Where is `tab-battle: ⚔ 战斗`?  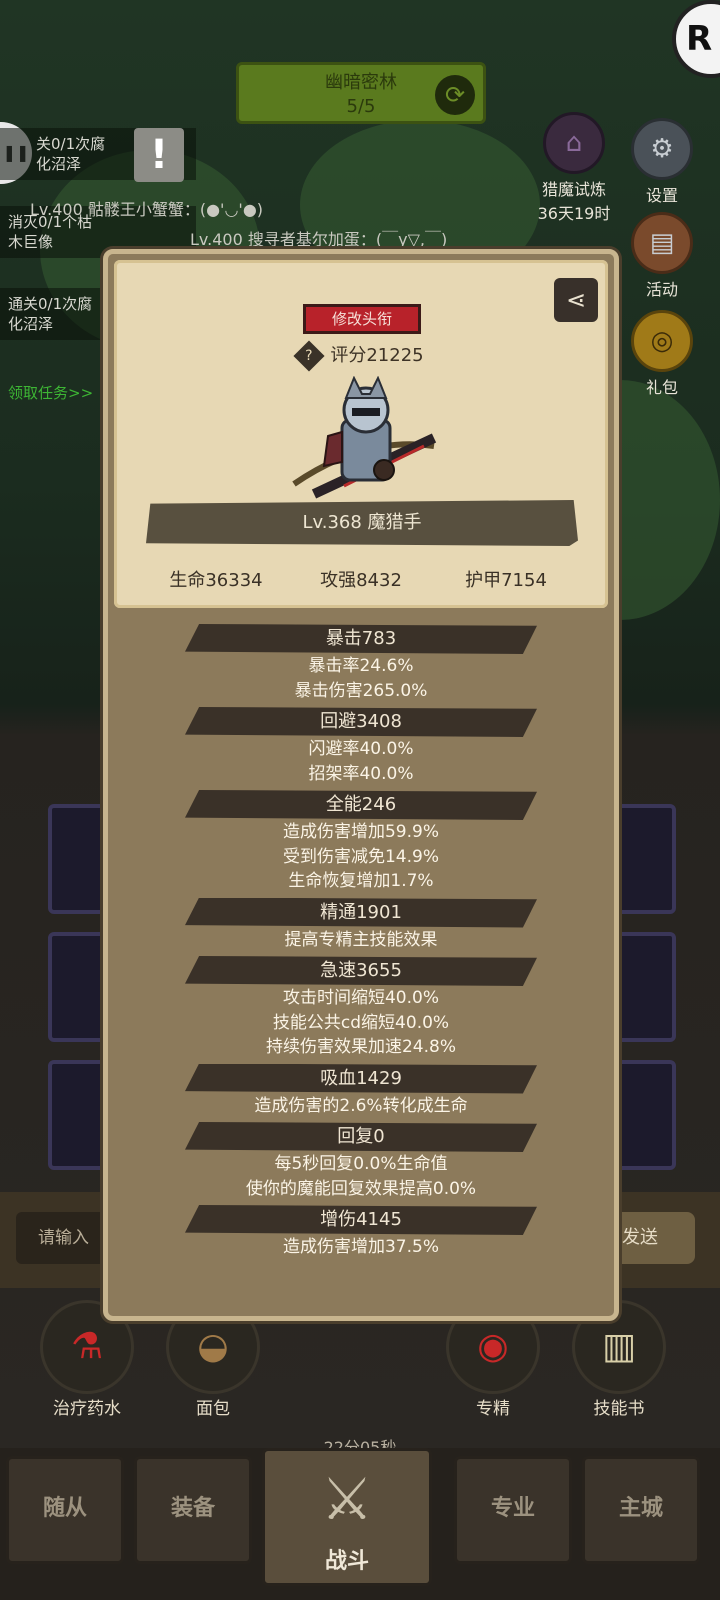 tab-battle: ⚔ 战斗 is located at coordinates (347, 1517).